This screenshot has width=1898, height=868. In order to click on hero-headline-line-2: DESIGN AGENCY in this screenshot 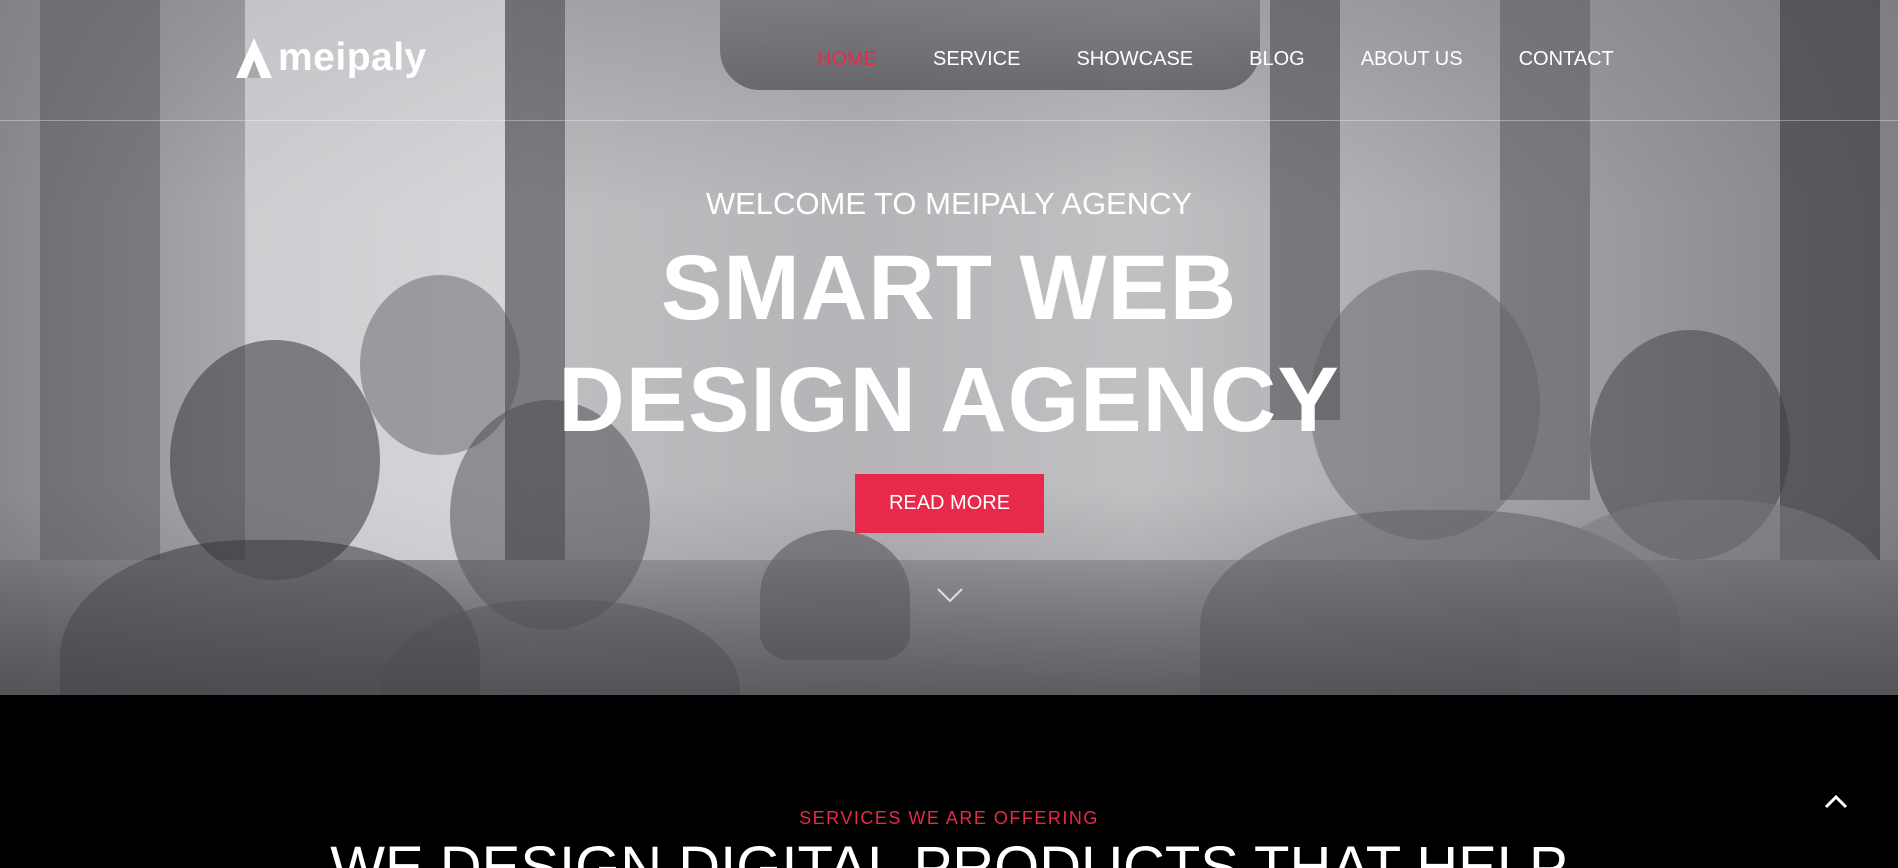, I will do `click(949, 400)`.